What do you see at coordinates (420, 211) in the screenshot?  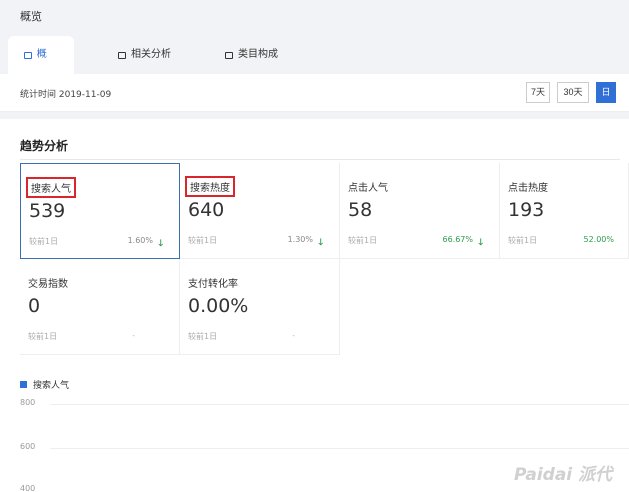 I see `metric-card-click-popularity: 点击人气 58 较前1日 66.67% 🡓` at bounding box center [420, 211].